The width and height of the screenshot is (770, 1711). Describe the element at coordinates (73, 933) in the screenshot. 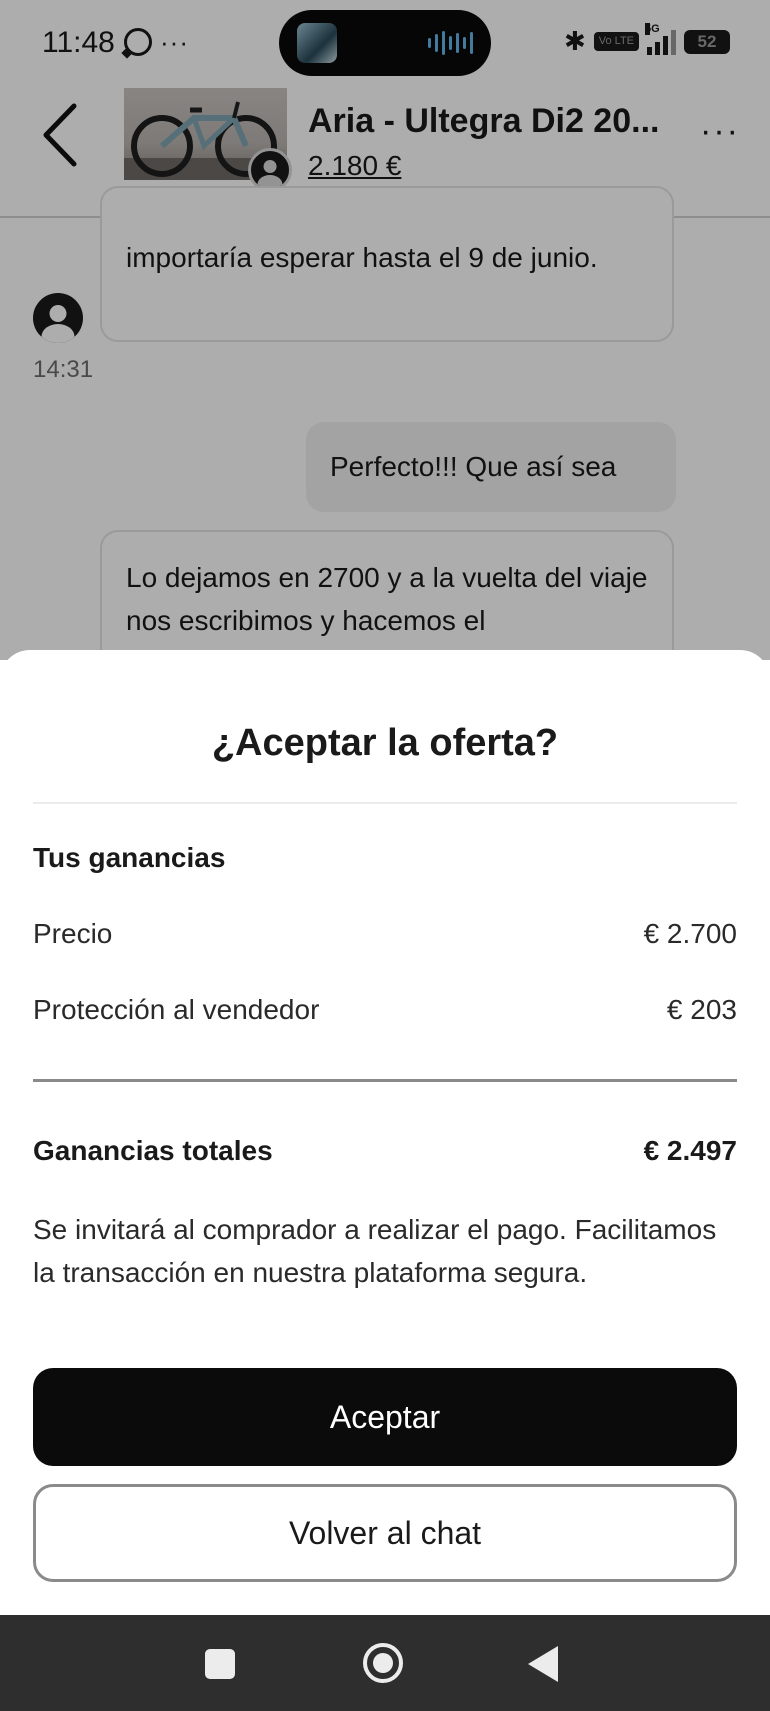

I see `price-label: Precio` at that location.